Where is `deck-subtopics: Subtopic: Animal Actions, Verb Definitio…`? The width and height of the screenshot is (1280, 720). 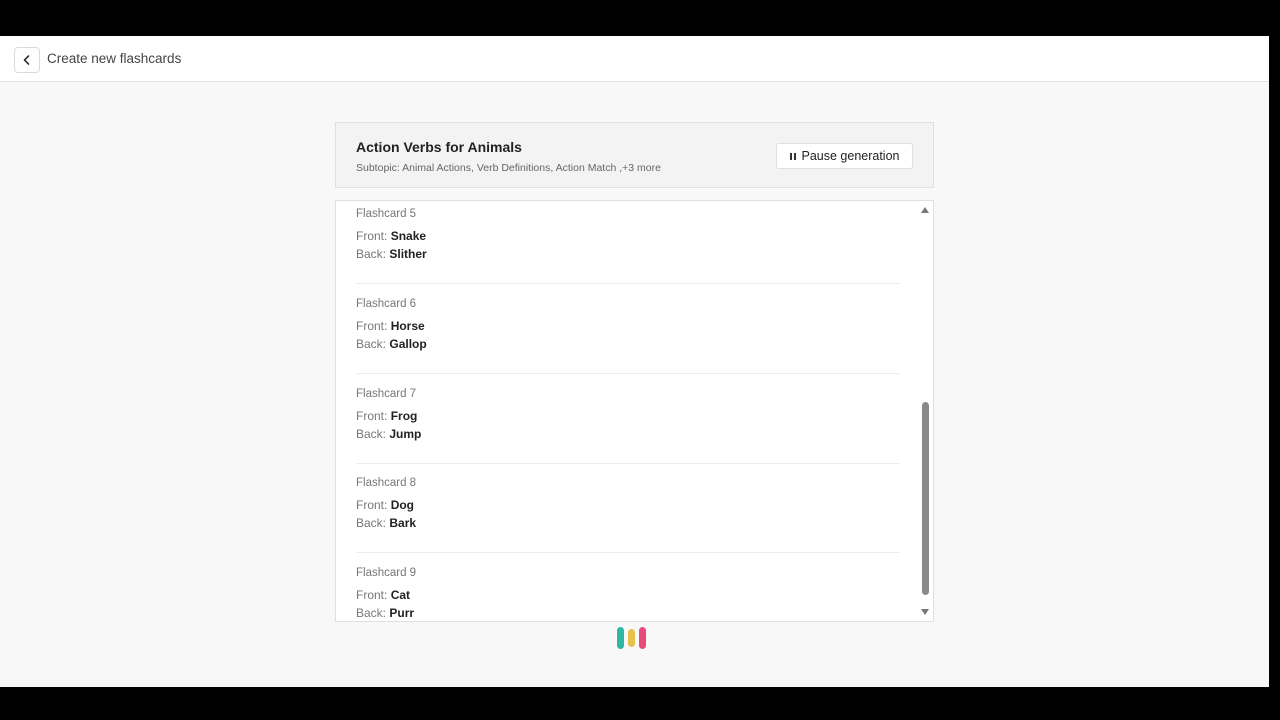 deck-subtopics: Subtopic: Animal Actions, Verb Definitio… is located at coordinates (508, 168).